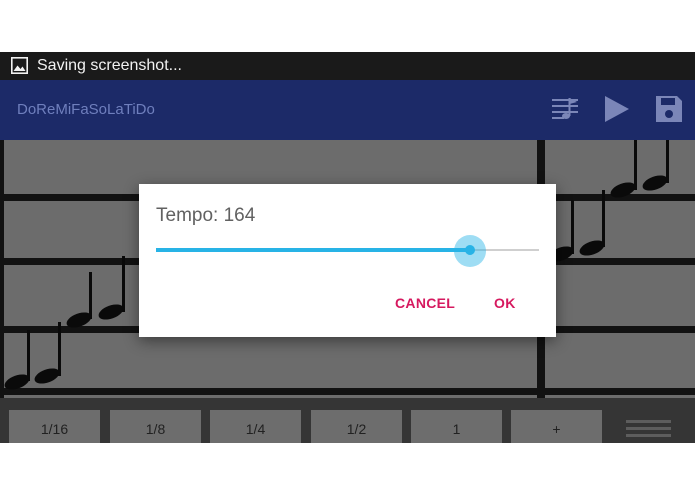  What do you see at coordinates (669, 109) in the screenshot?
I see `save-icon` at bounding box center [669, 109].